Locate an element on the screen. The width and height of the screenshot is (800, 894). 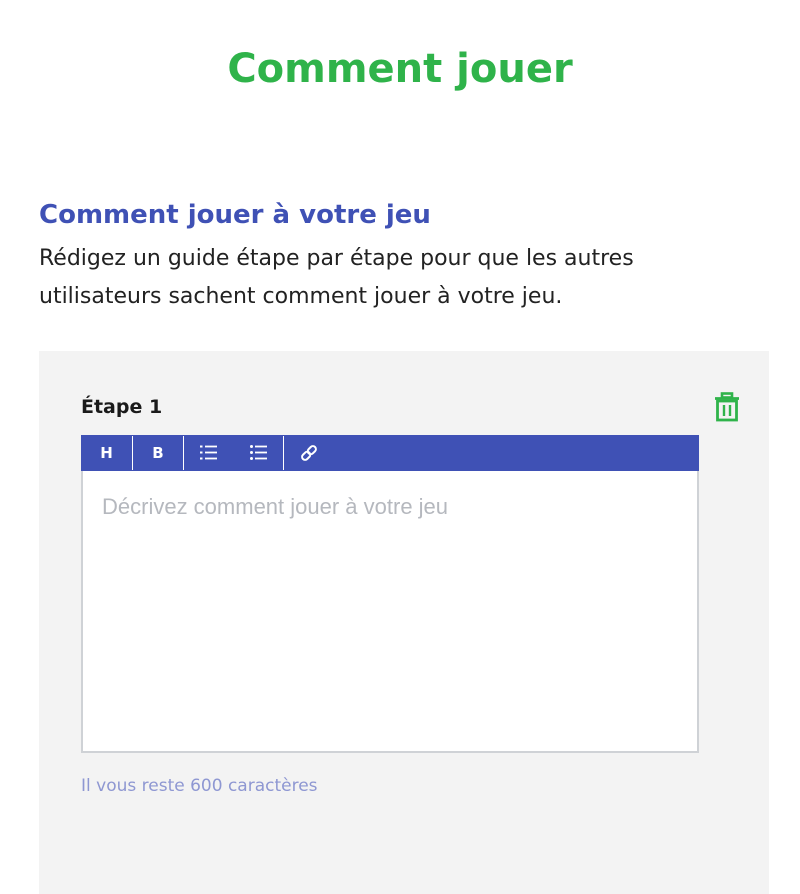
bullet-list-icon is located at coordinates (258, 452).